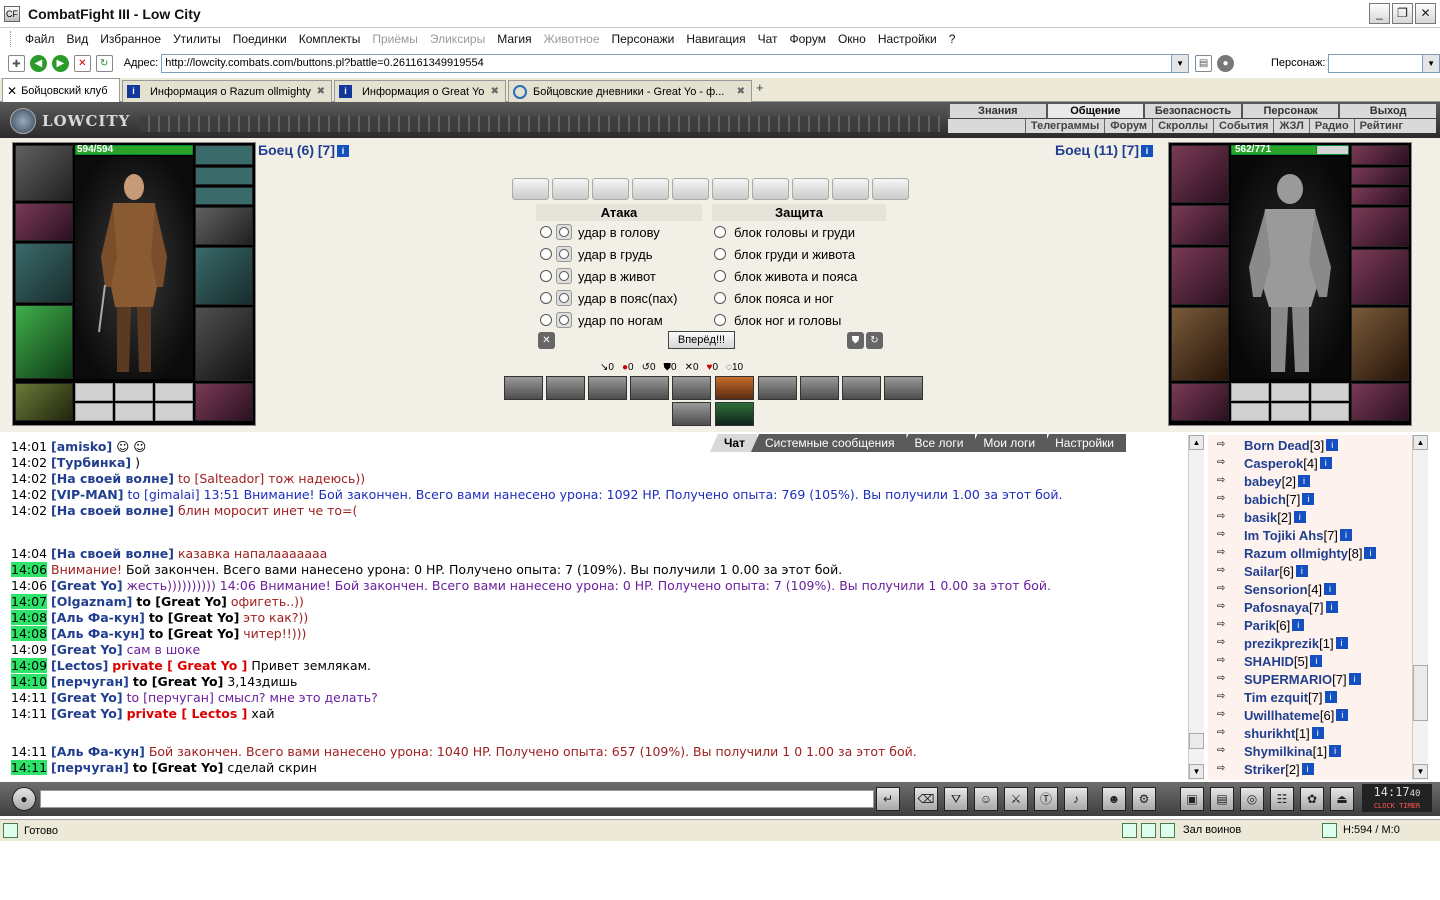  What do you see at coordinates (1380, 344) in the screenshot?
I see `leggings-slot` at bounding box center [1380, 344].